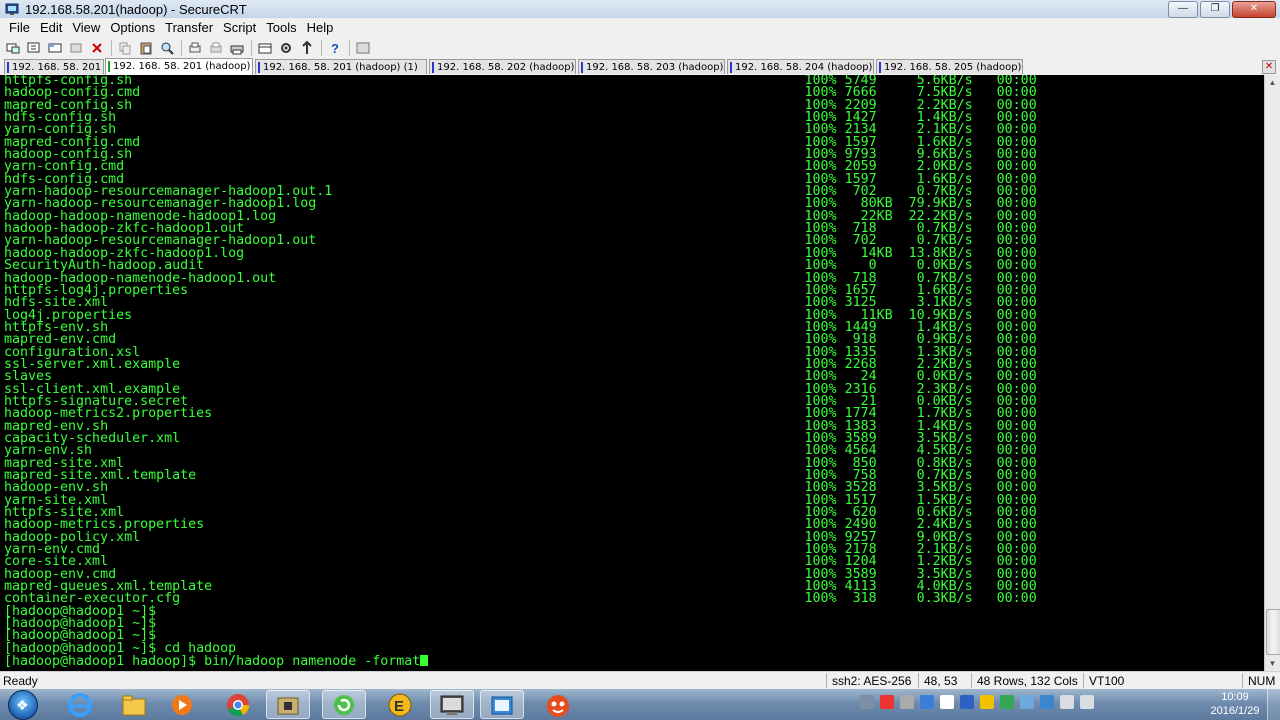  Describe the element at coordinates (34, 48) in the screenshot. I see `quick-connect-icon` at that location.